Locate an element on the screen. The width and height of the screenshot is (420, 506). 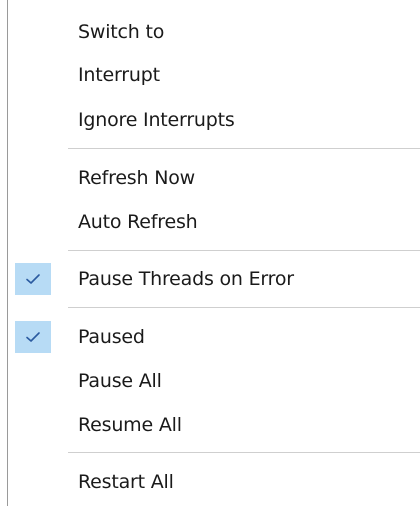
menu-item-resume-all: Resume All is located at coordinates (214, 425).